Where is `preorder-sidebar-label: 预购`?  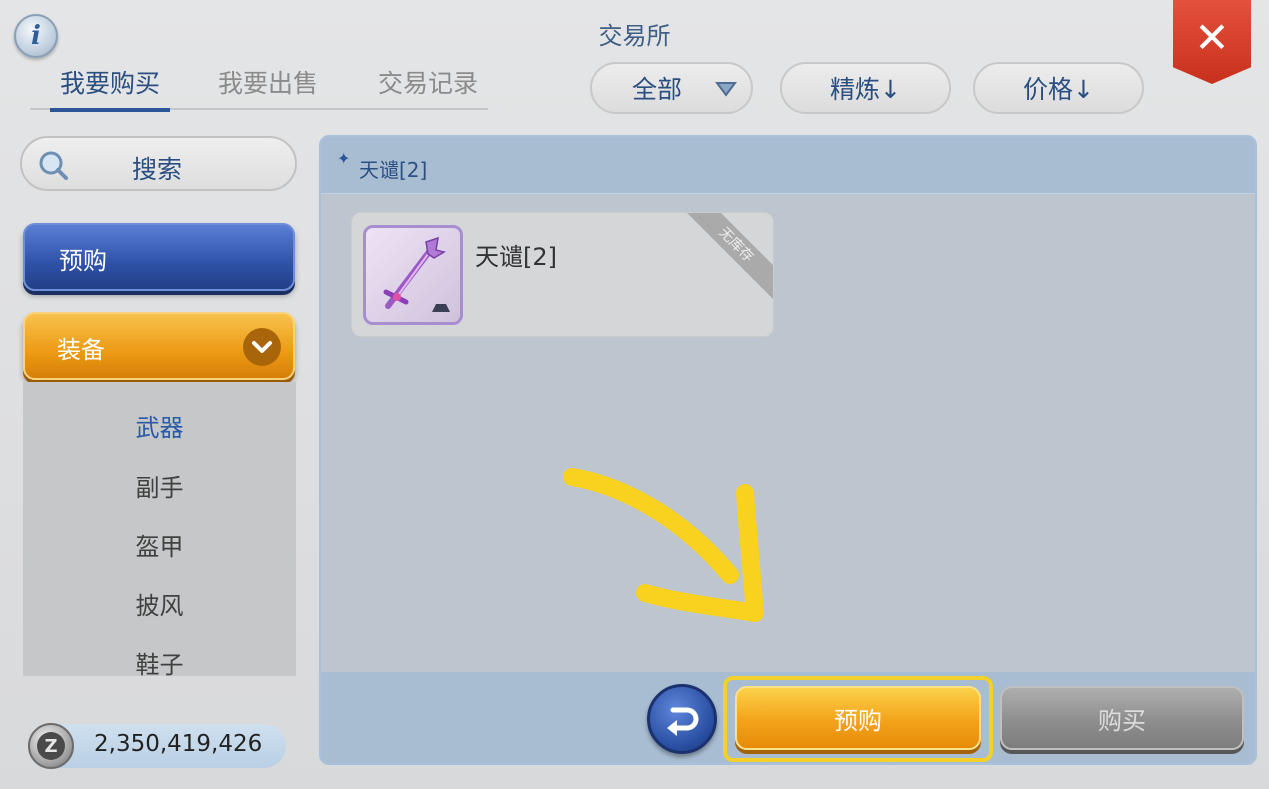
preorder-sidebar-label: 预购 is located at coordinates (83, 261).